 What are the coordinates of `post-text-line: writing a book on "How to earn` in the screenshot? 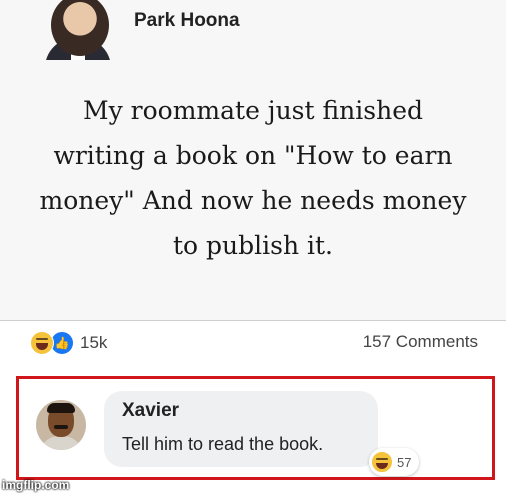 It's located at (253, 155).